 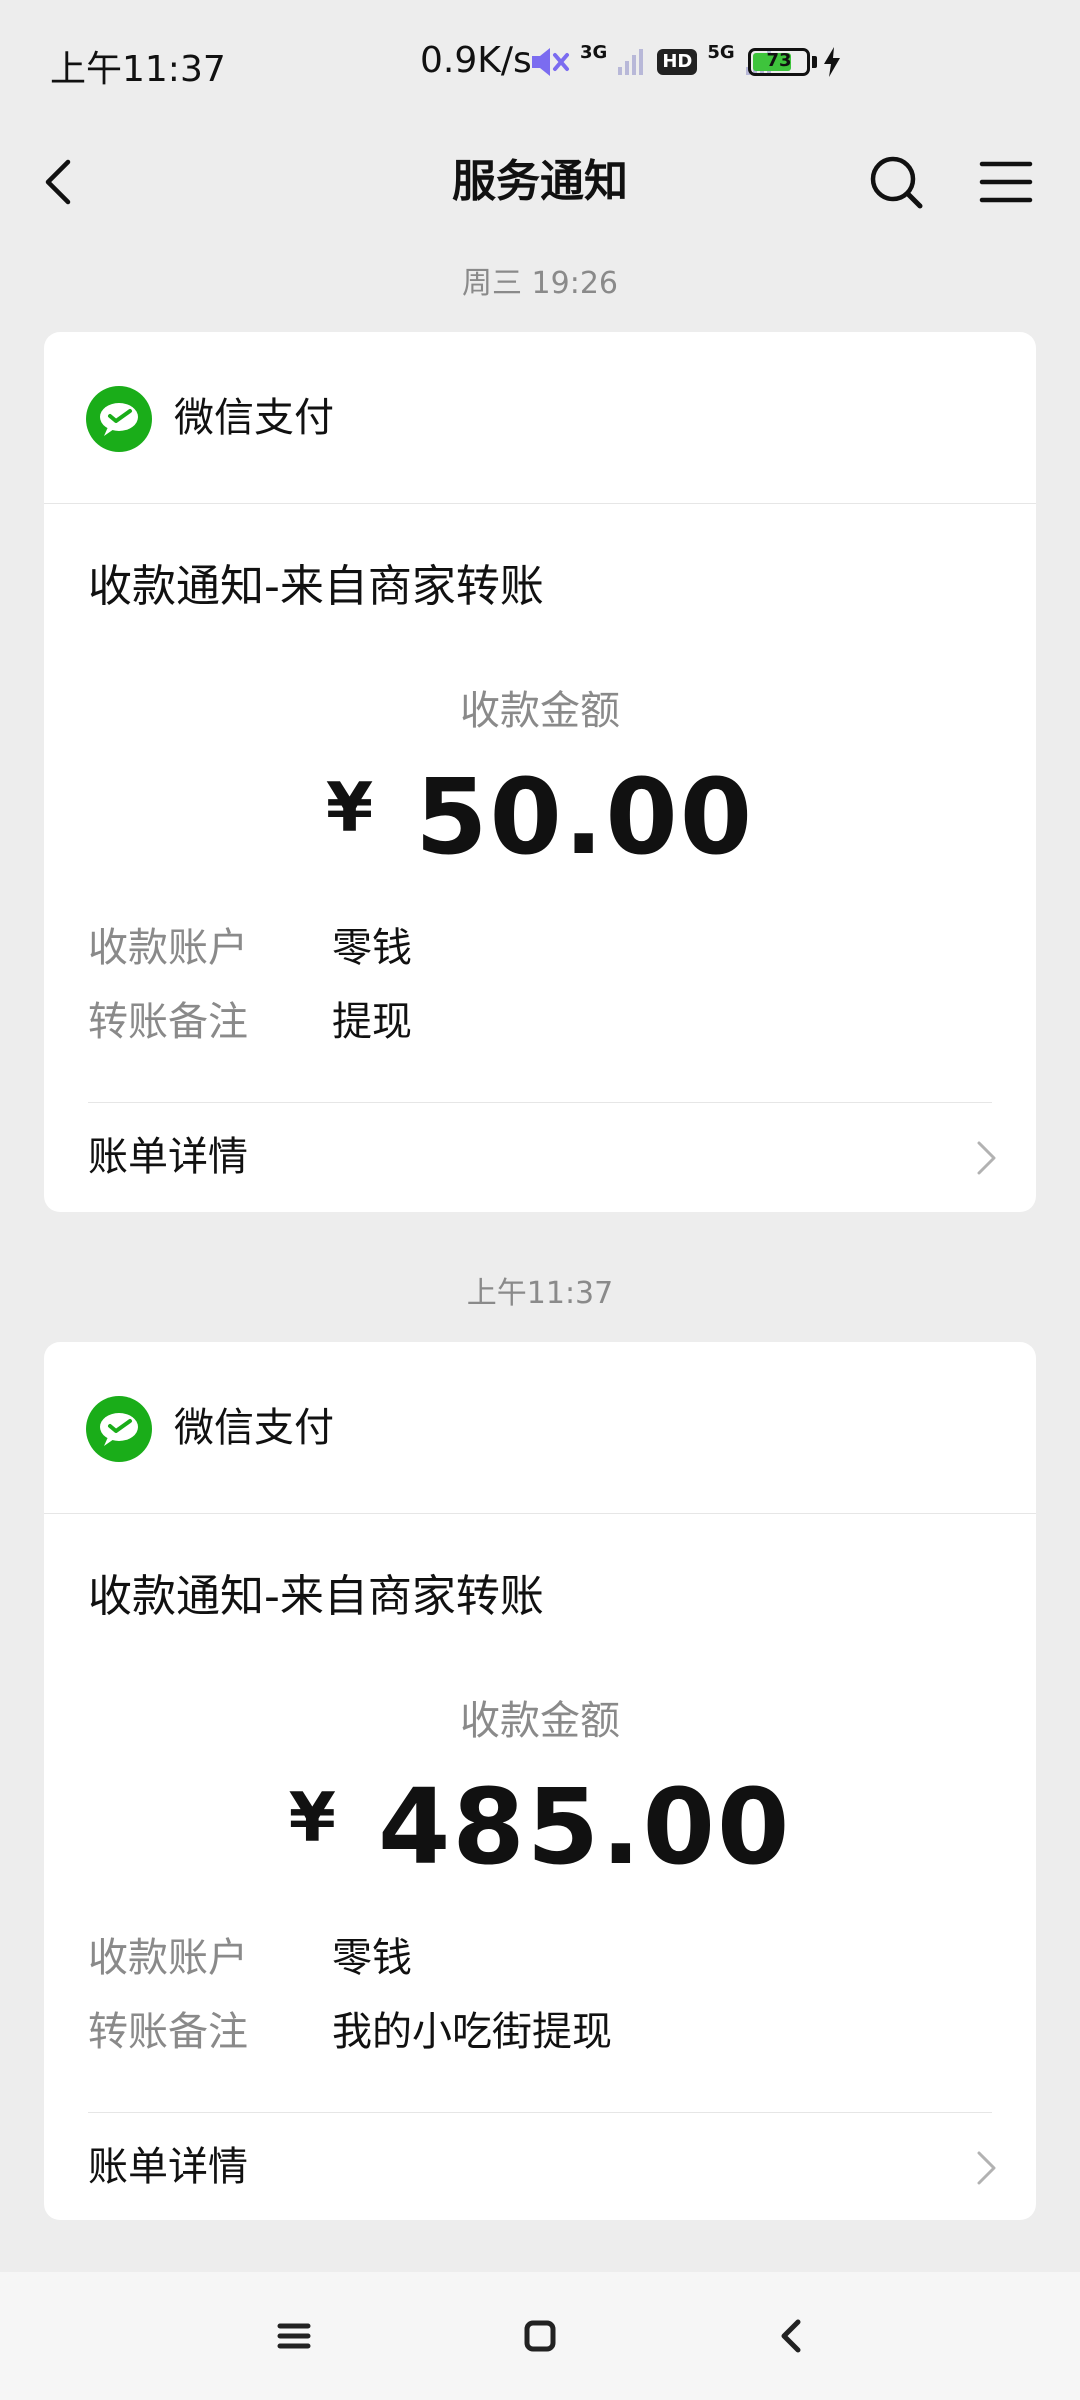 I want to click on home-button, so click(x=540, y=2336).